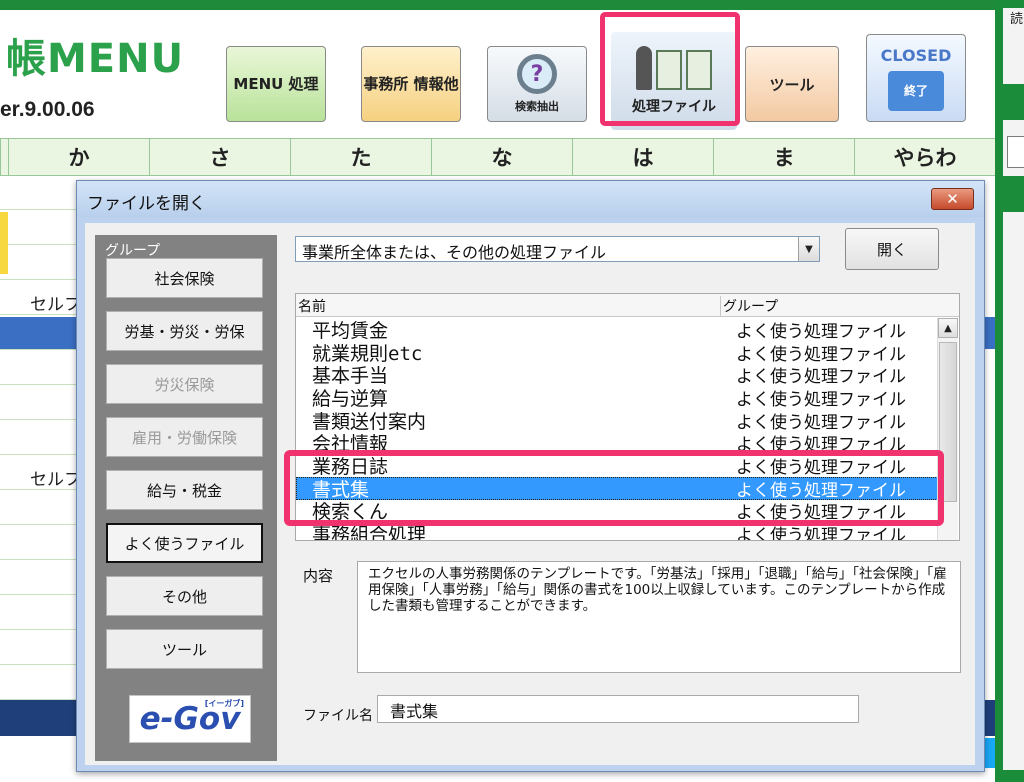  What do you see at coordinates (146, 204) in the screenshot?
I see `dialog-title: ファイルを開く` at bounding box center [146, 204].